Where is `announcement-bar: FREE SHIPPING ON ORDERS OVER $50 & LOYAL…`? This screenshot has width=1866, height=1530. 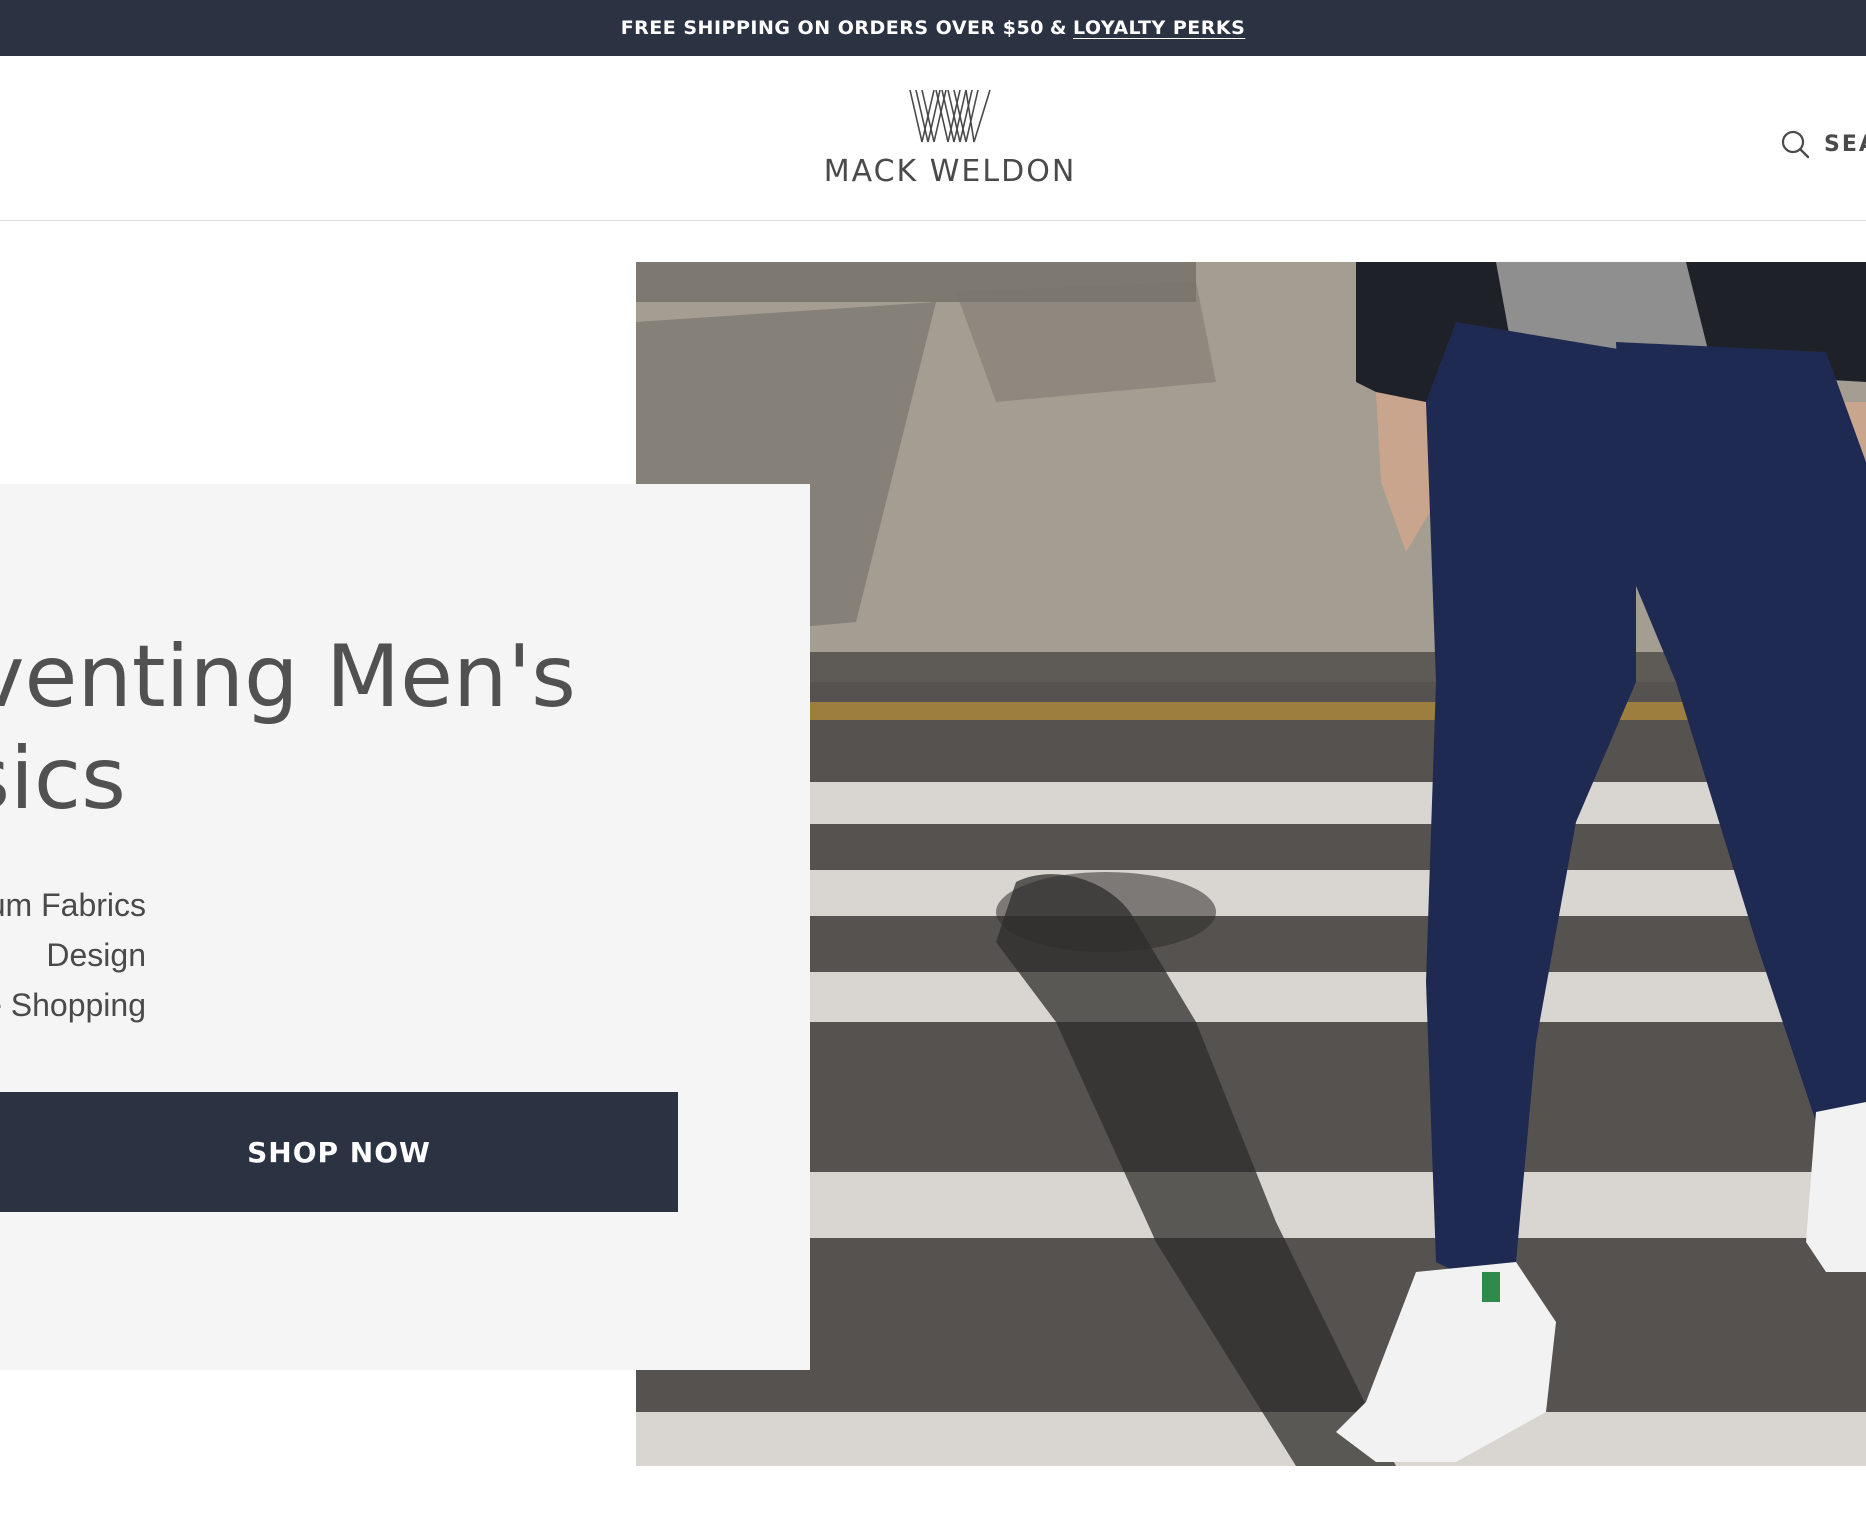
announcement-bar: FREE SHIPPING ON ORDERS OVER $50 & LOYAL… is located at coordinates (933, 28).